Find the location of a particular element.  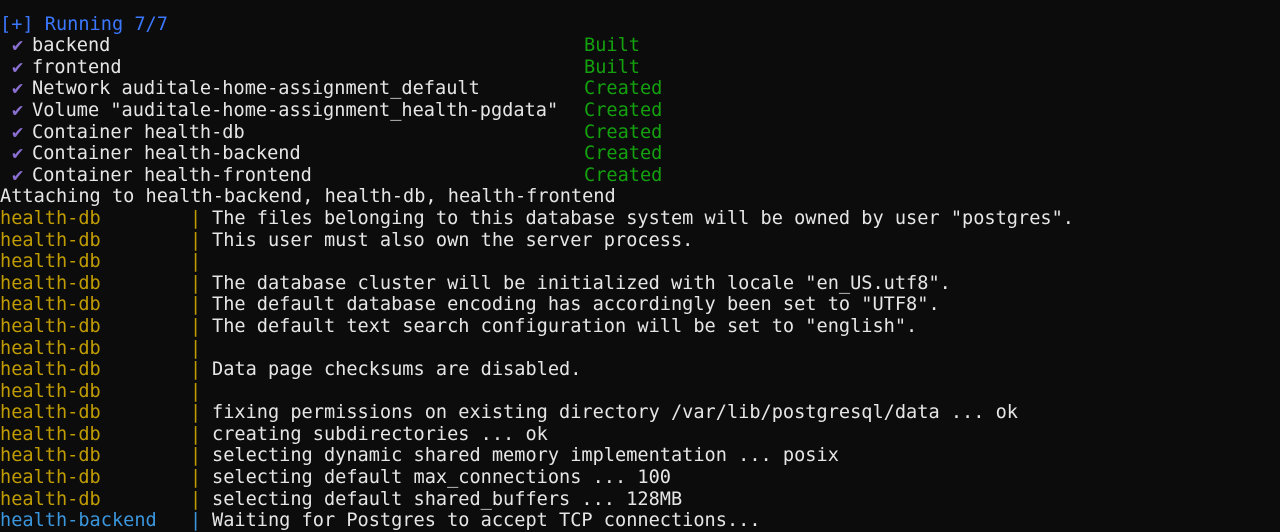

terminal-cut-line is located at coordinates (640, 7).